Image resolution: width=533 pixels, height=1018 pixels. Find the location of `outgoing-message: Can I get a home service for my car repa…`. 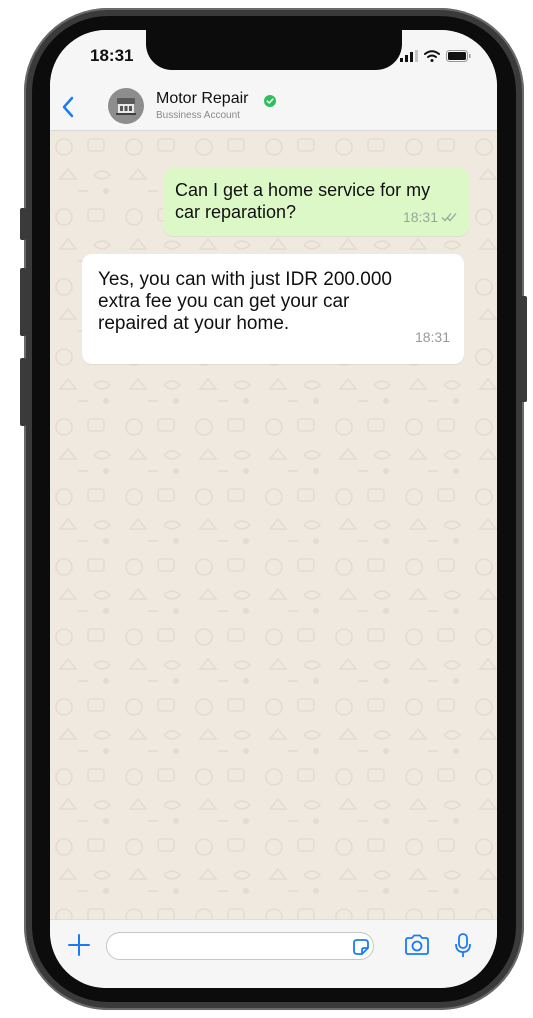

outgoing-message: Can I get a home service for my car repa… is located at coordinates (316, 202).